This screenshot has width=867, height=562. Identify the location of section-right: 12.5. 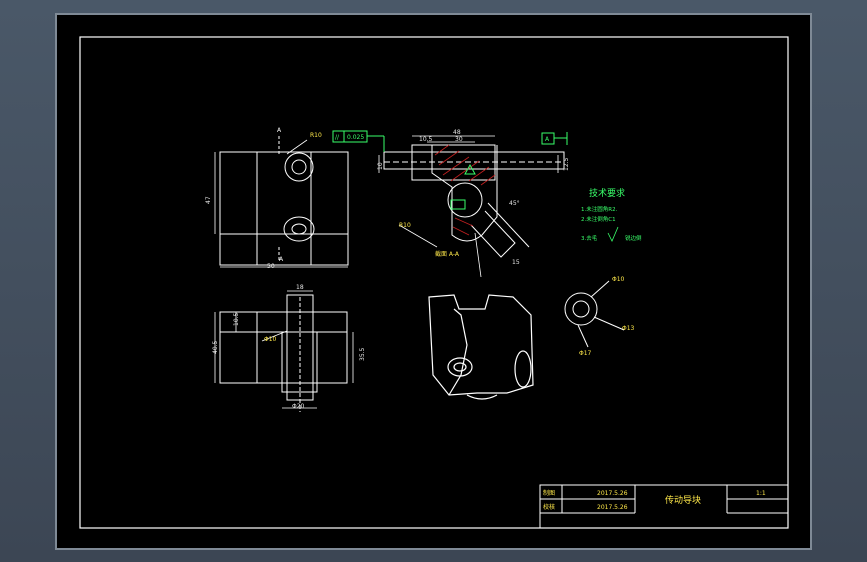
(566, 164).